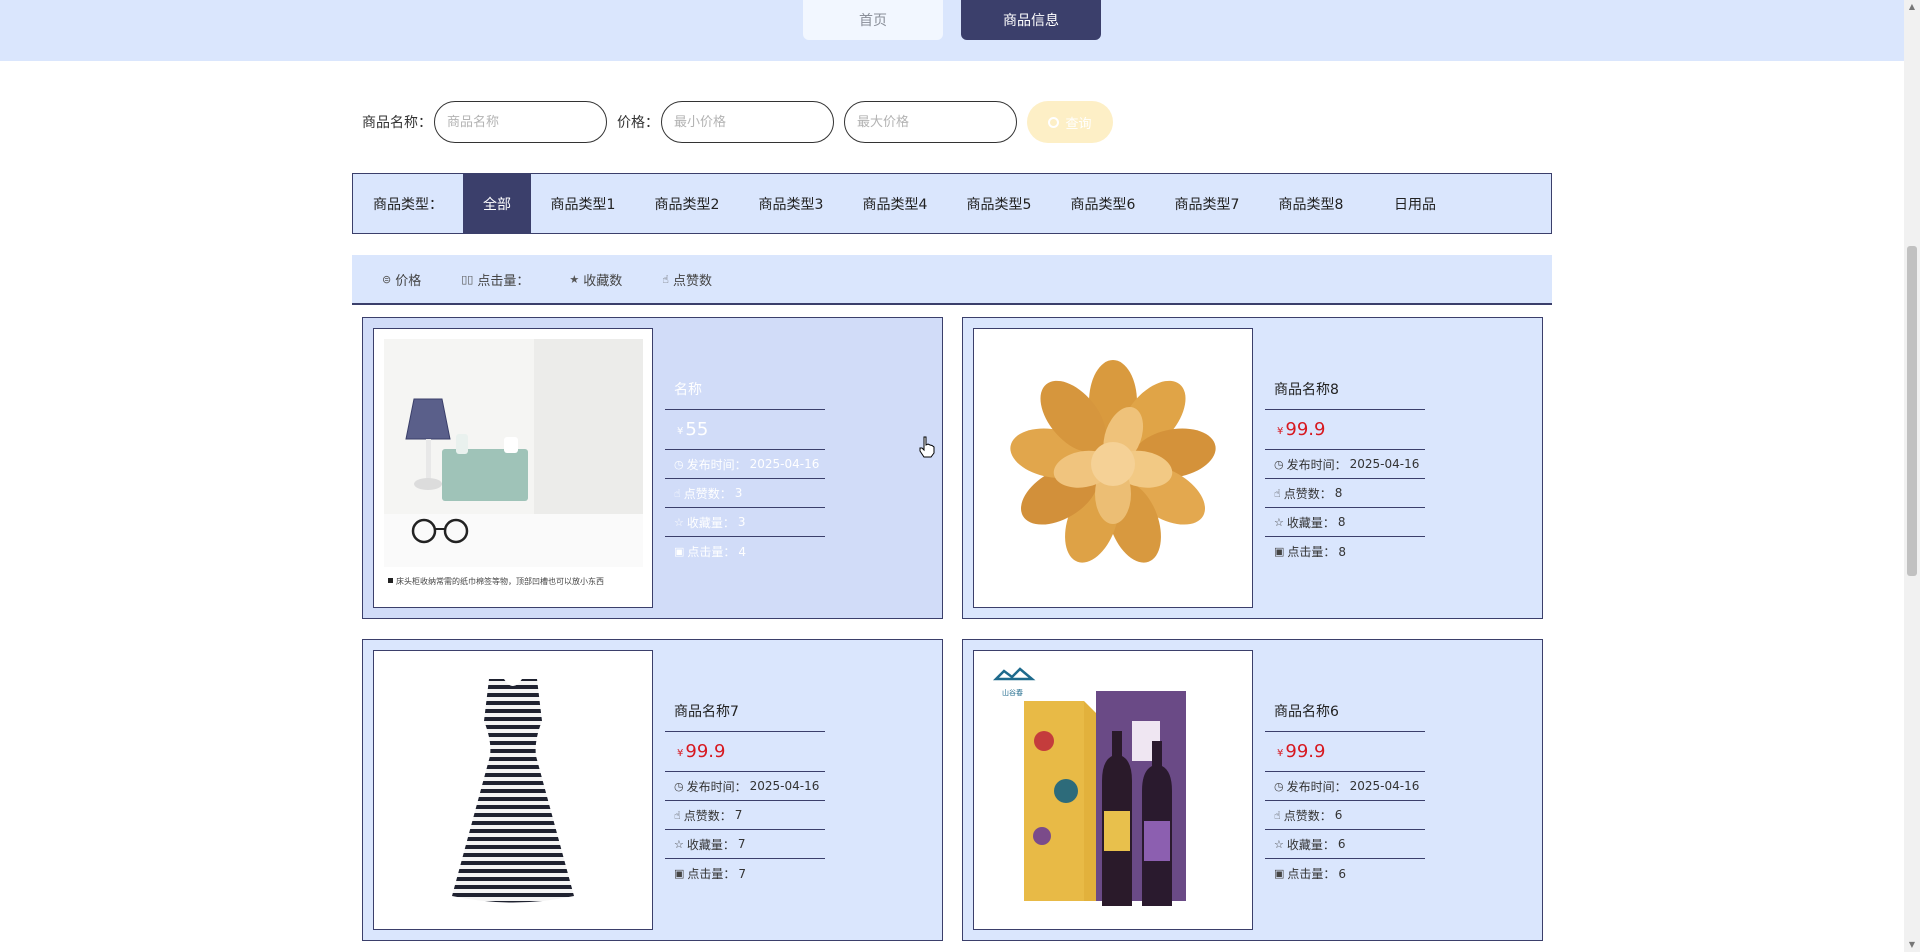 This screenshot has height=952, width=1920. What do you see at coordinates (999, 203) in the screenshot?
I see `category-type-5: 商品类型5` at bounding box center [999, 203].